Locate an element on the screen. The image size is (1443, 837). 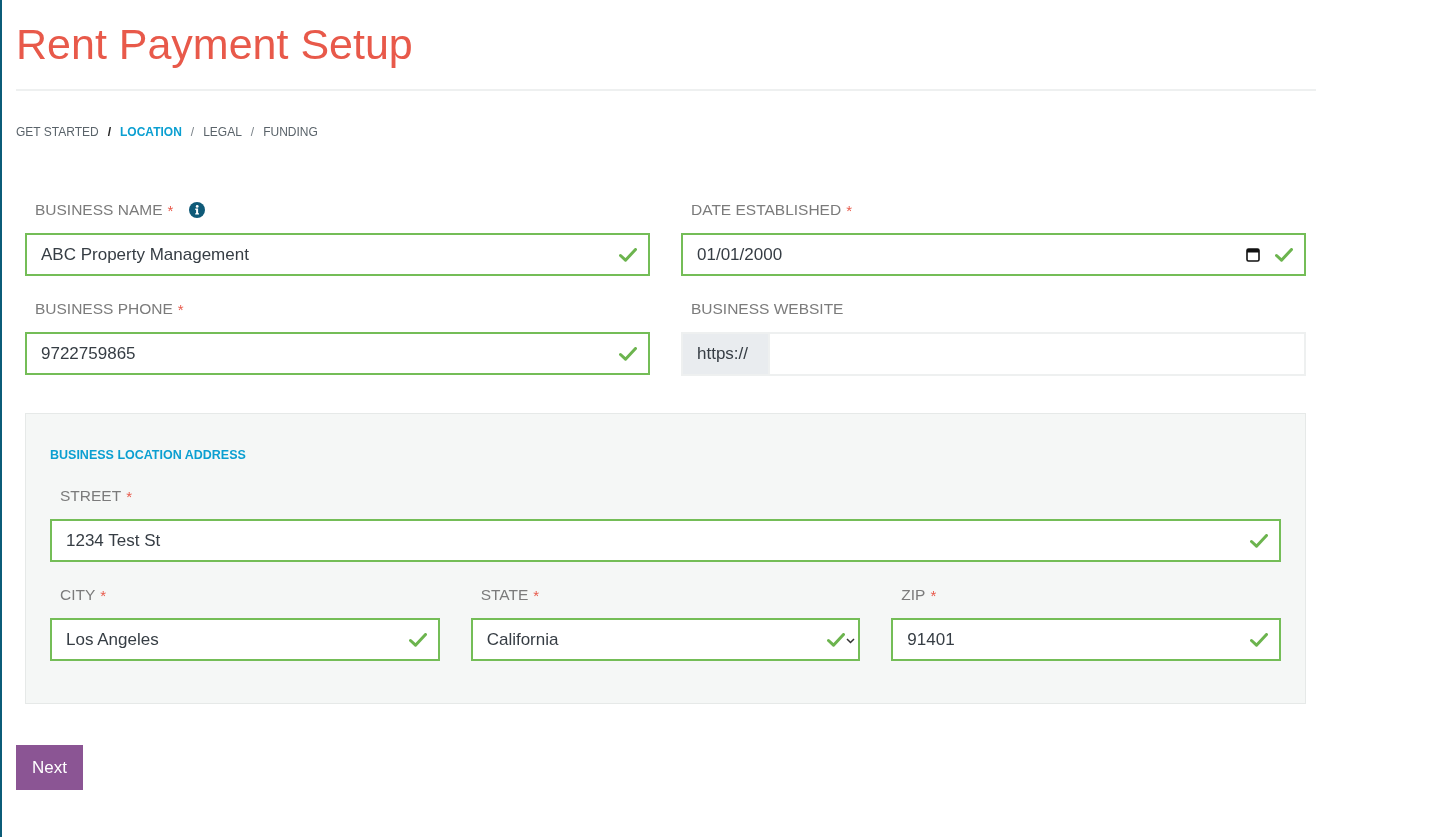
field-label: BUSINESS WEBSITE is located at coordinates (767, 309).